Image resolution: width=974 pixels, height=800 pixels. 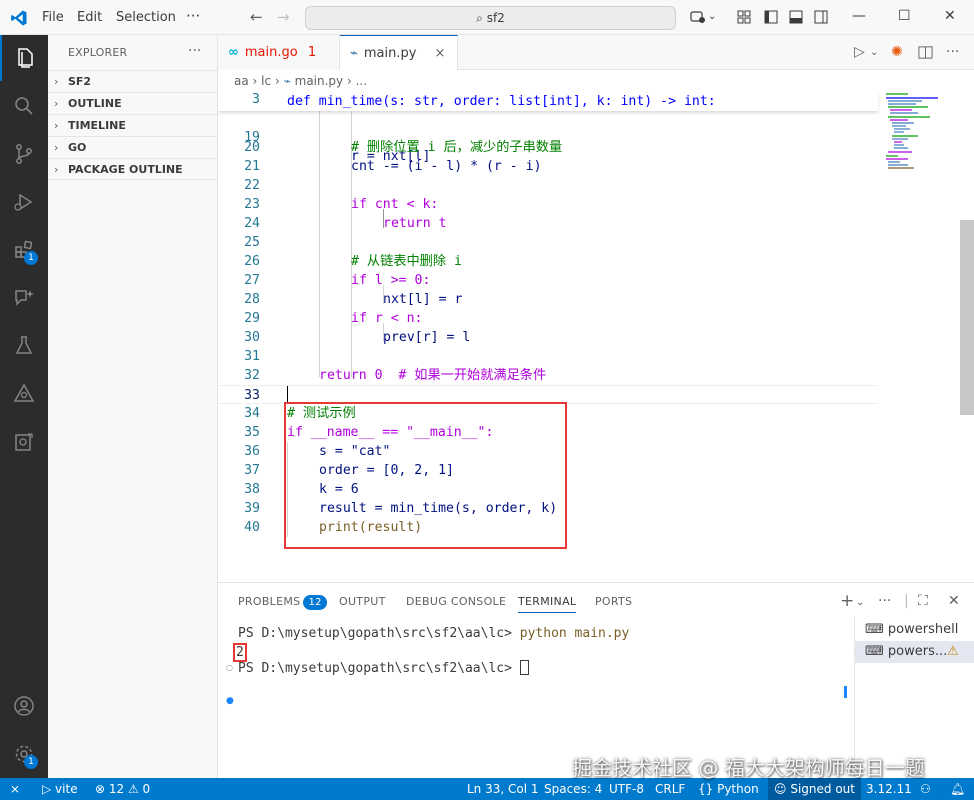 I want to click on minimize-button: —, so click(x=859, y=16).